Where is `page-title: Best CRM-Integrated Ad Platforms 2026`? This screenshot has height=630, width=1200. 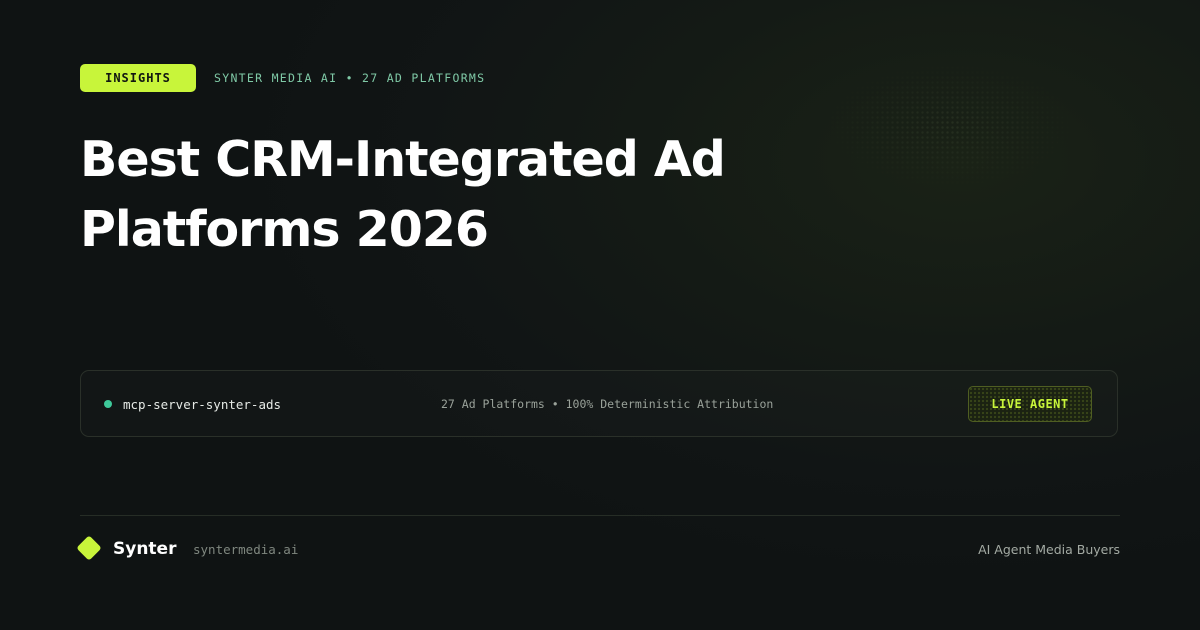
page-title: Best CRM-Integrated Ad Platforms 2026 is located at coordinates (480, 195).